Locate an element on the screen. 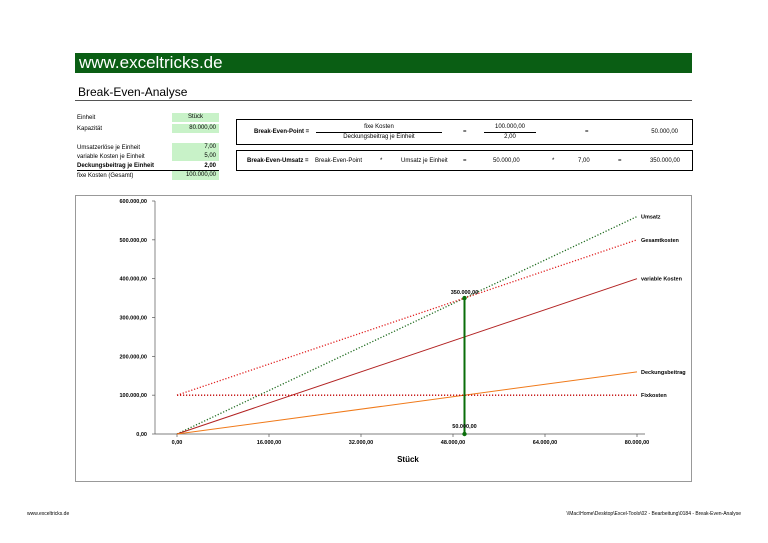 This screenshot has width=768, height=543. series-label-deckungsbeitrag: Deckungsbeitrag is located at coordinates (663, 373).